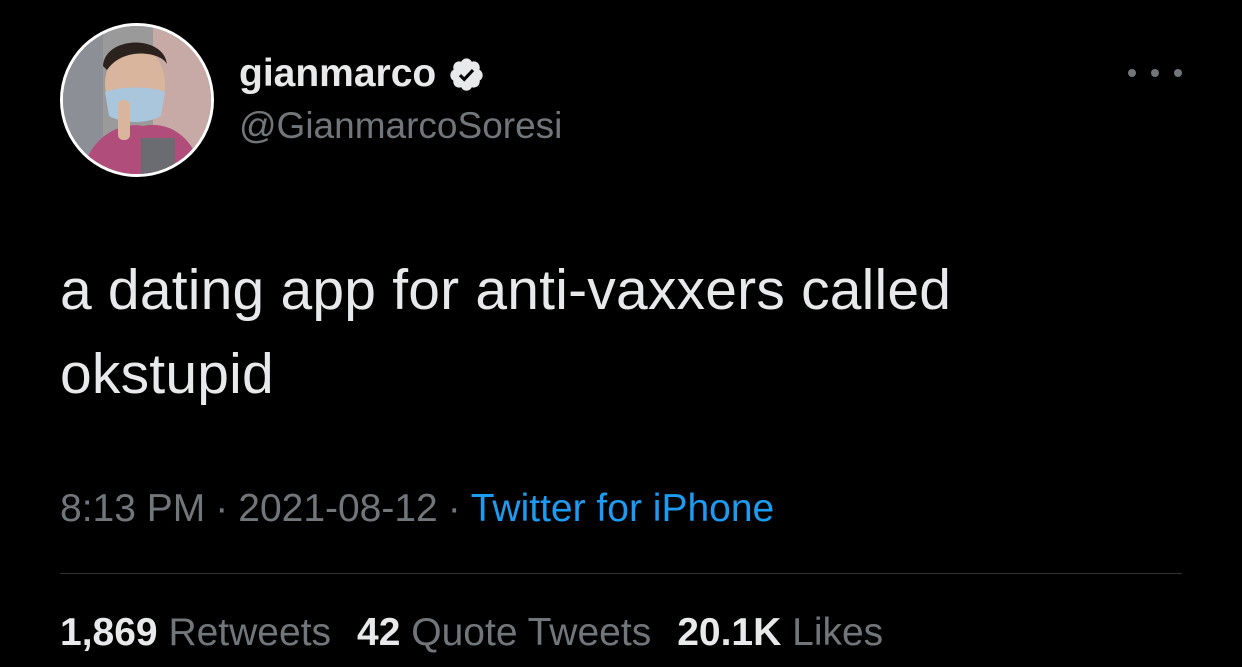  Describe the element at coordinates (466, 74) in the screenshot. I see `verified-badge-icon` at that location.